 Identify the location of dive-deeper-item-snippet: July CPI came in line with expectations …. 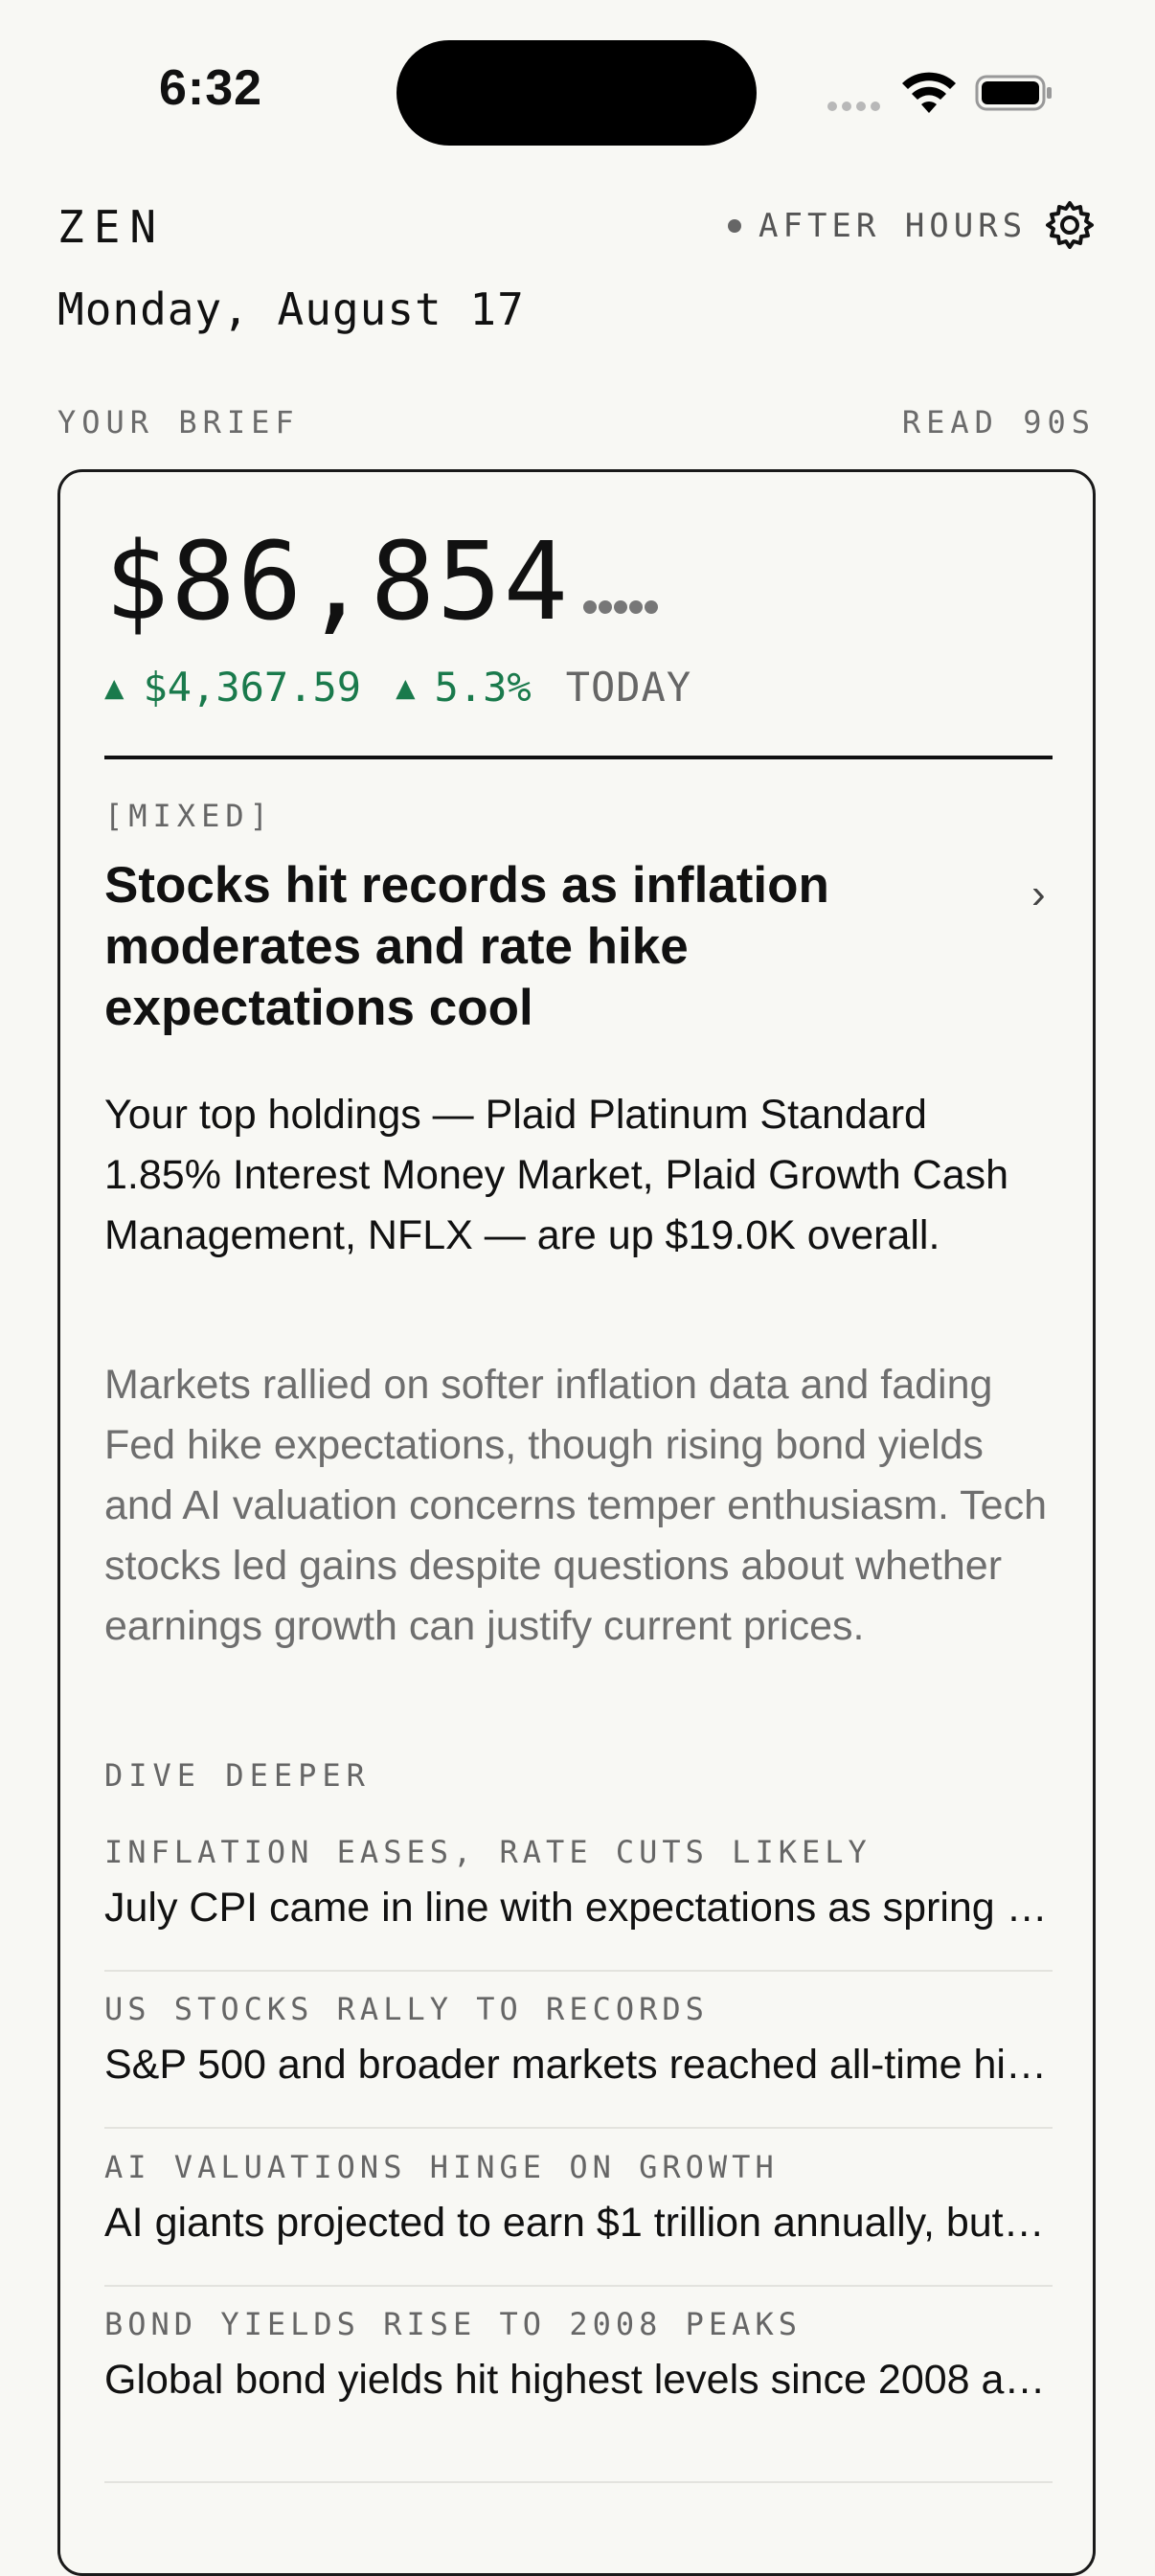
(578, 1908).